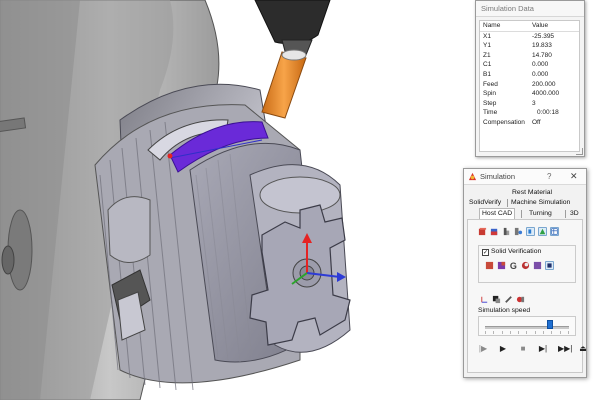  I want to click on stop-button: ■, so click(523, 348).